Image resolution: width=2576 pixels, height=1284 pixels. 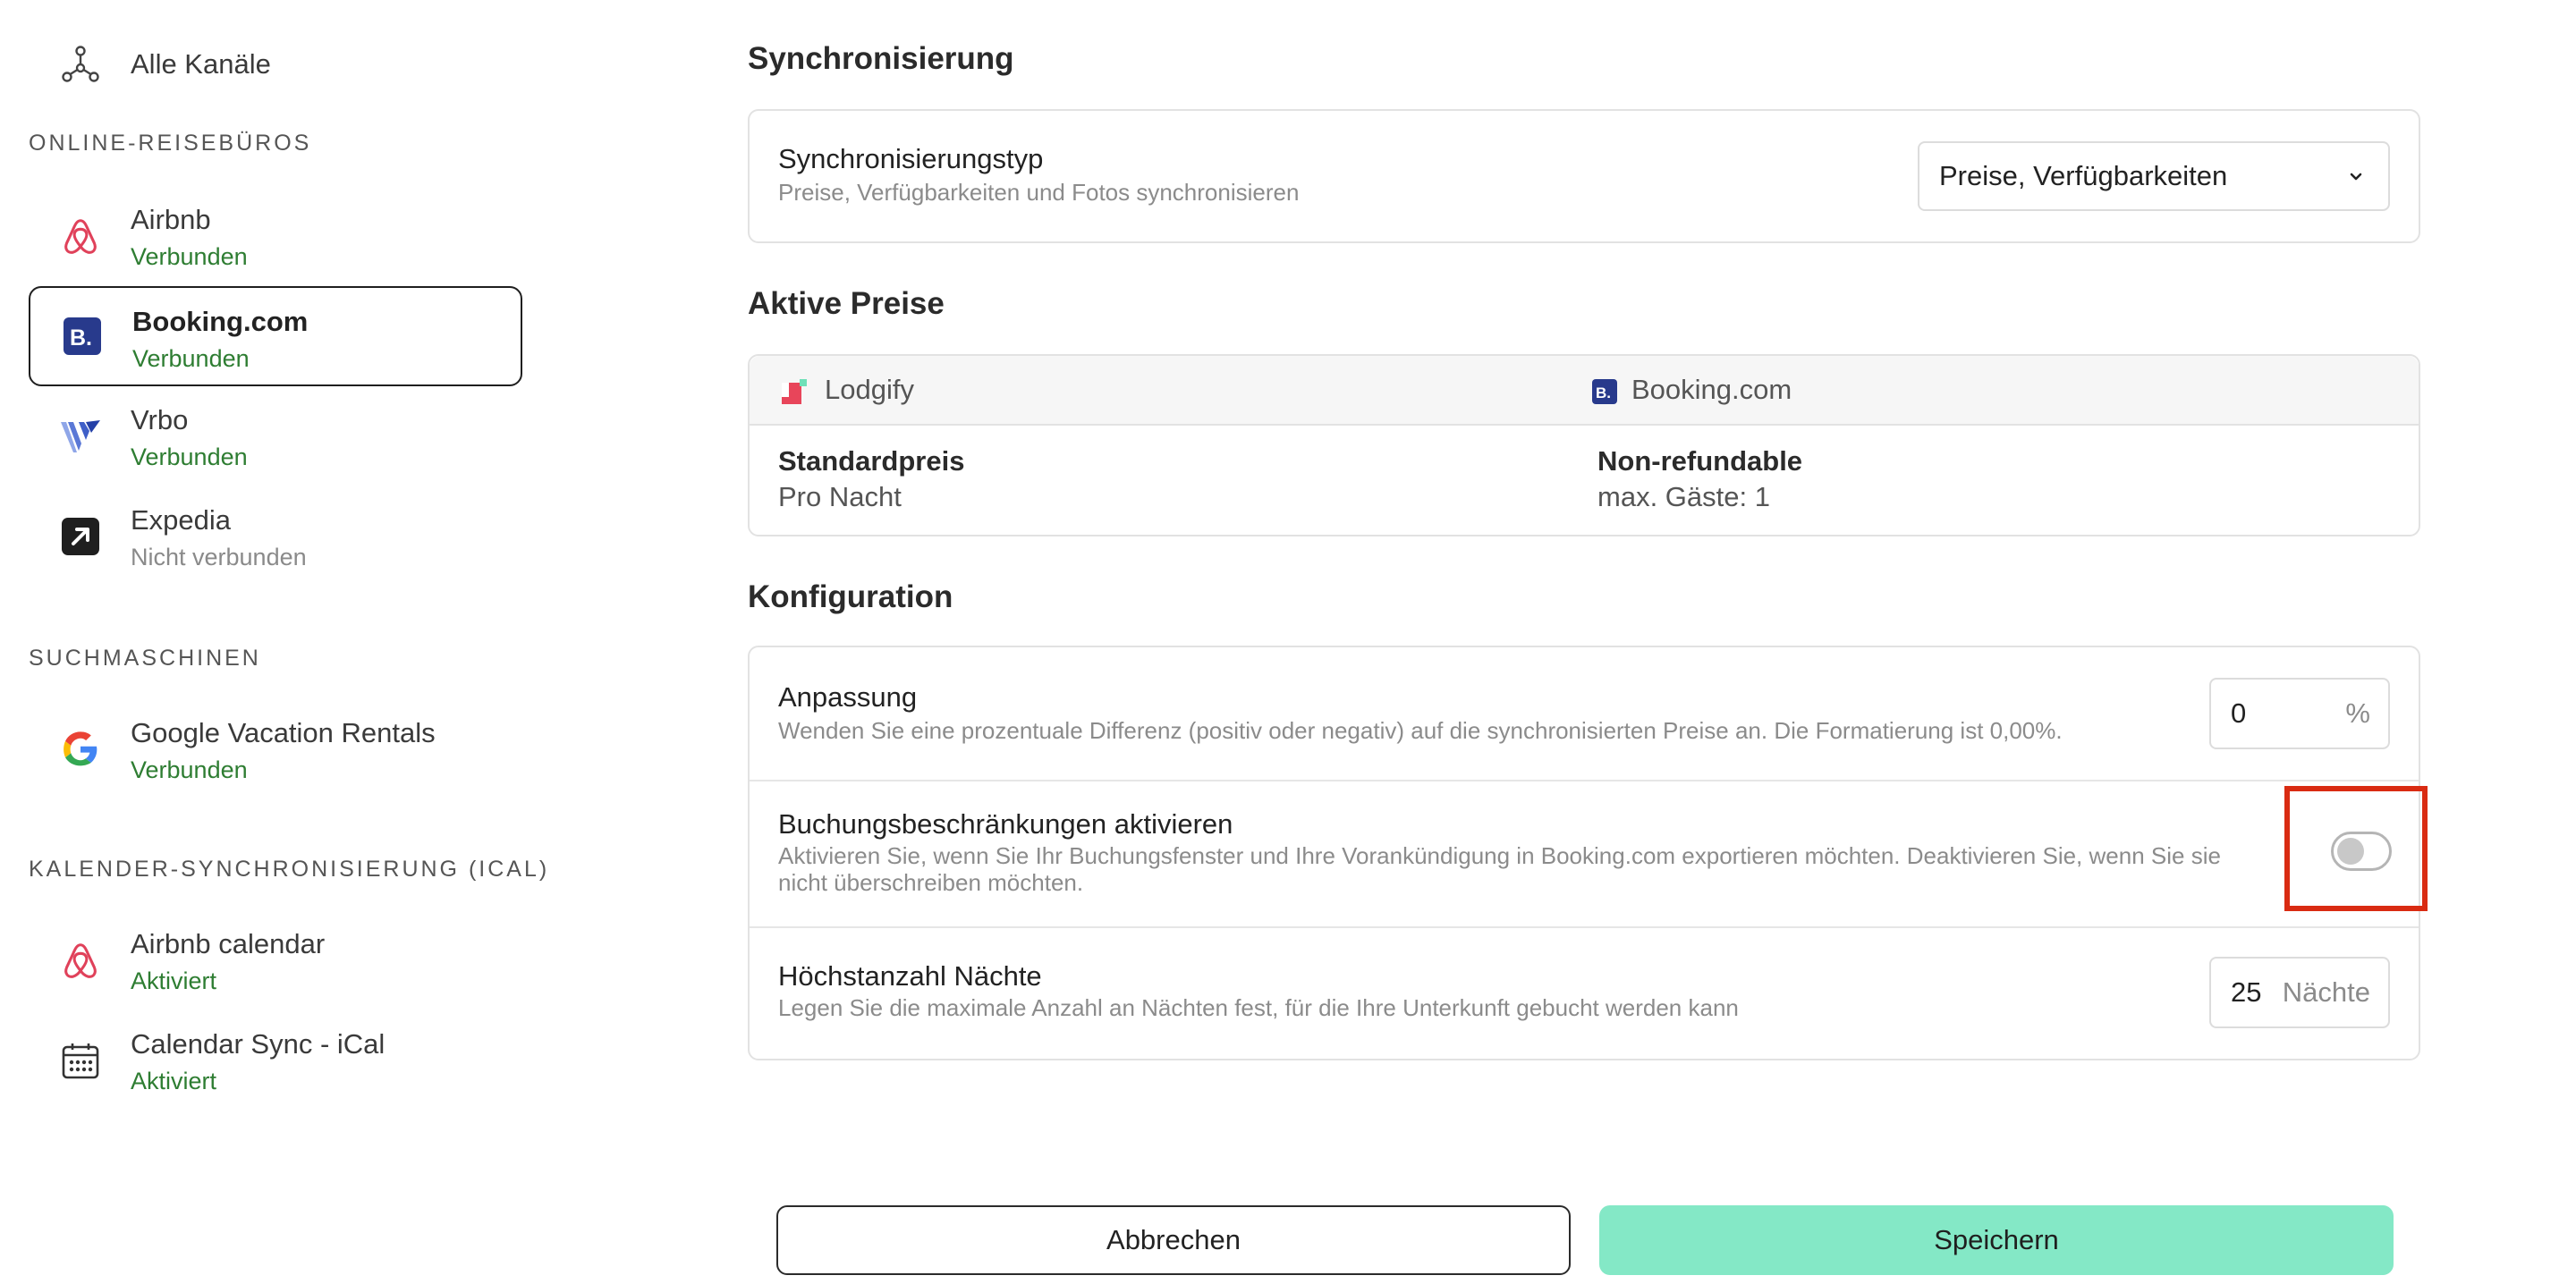 What do you see at coordinates (794, 391) in the screenshot?
I see `lodgify-icon` at bounding box center [794, 391].